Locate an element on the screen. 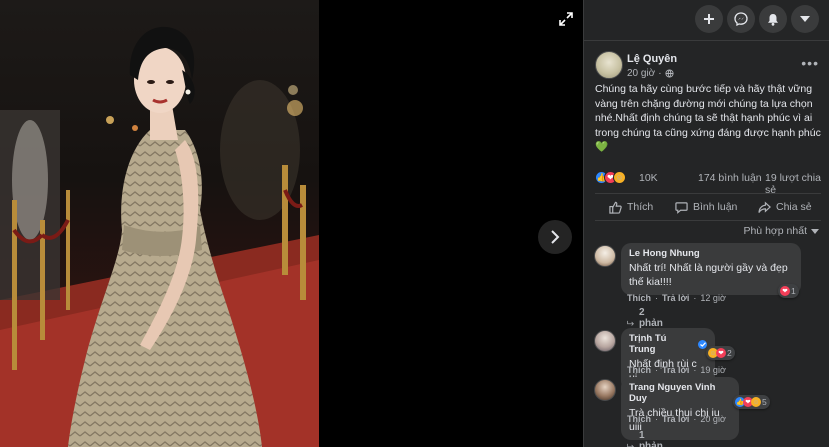 The image size is (829, 447). comment-reactions: ❤ 1 is located at coordinates (788, 291).